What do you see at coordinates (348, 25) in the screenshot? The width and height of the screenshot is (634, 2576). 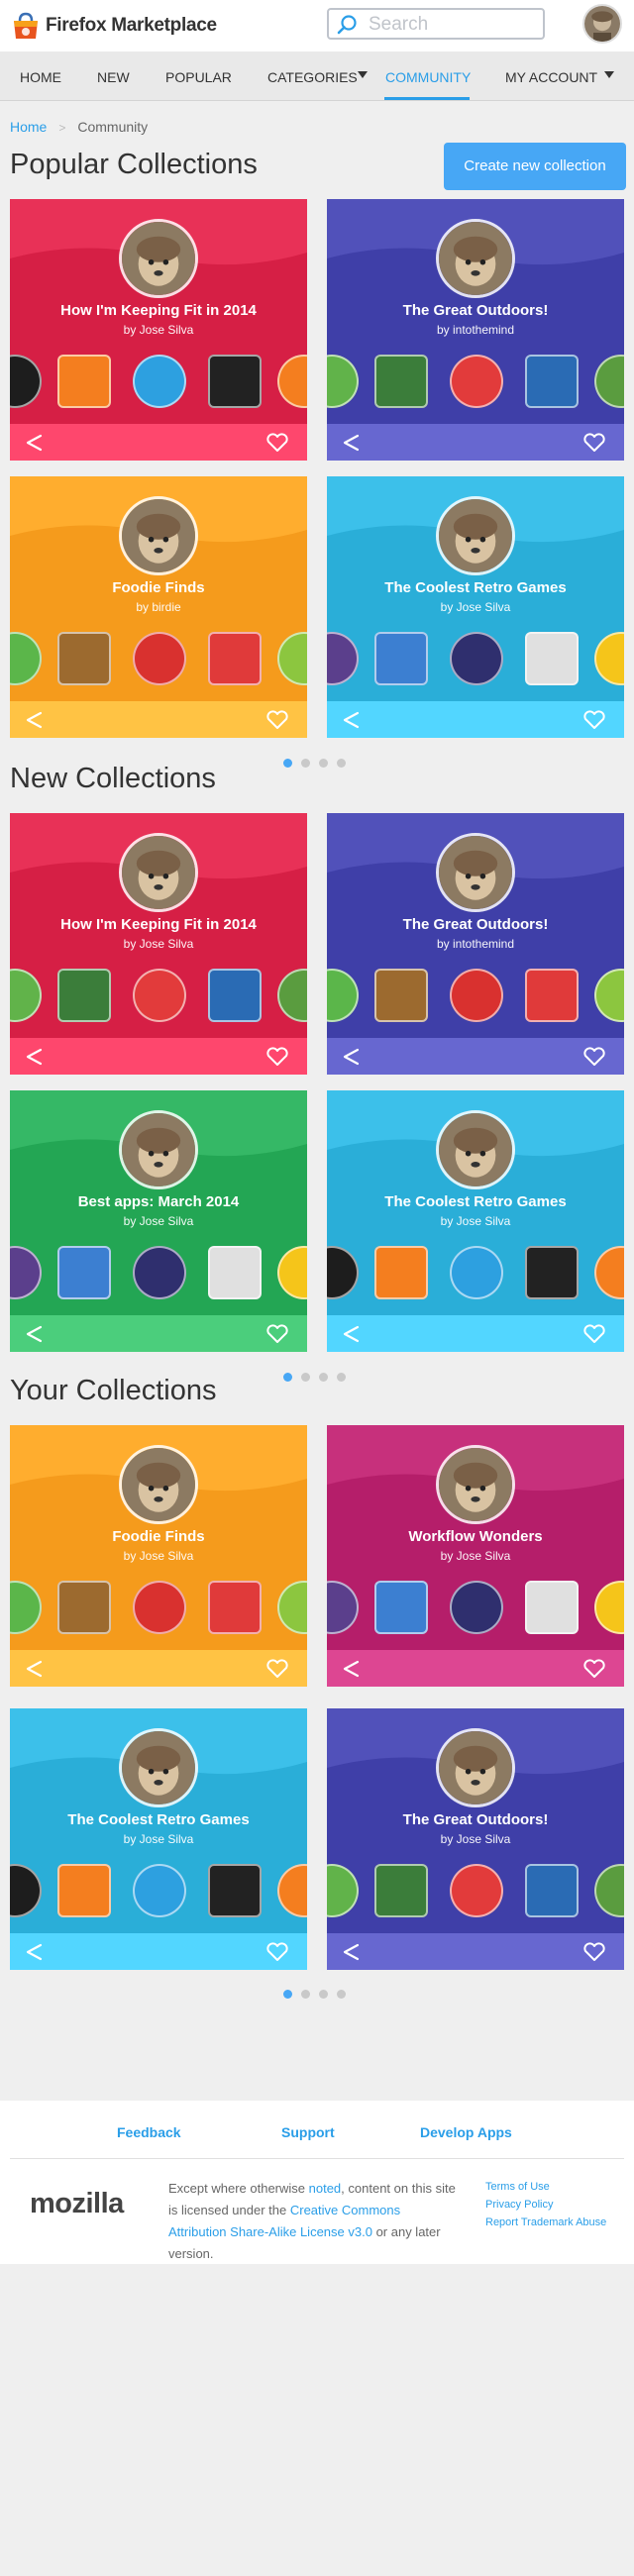 I see `search-icon` at bounding box center [348, 25].